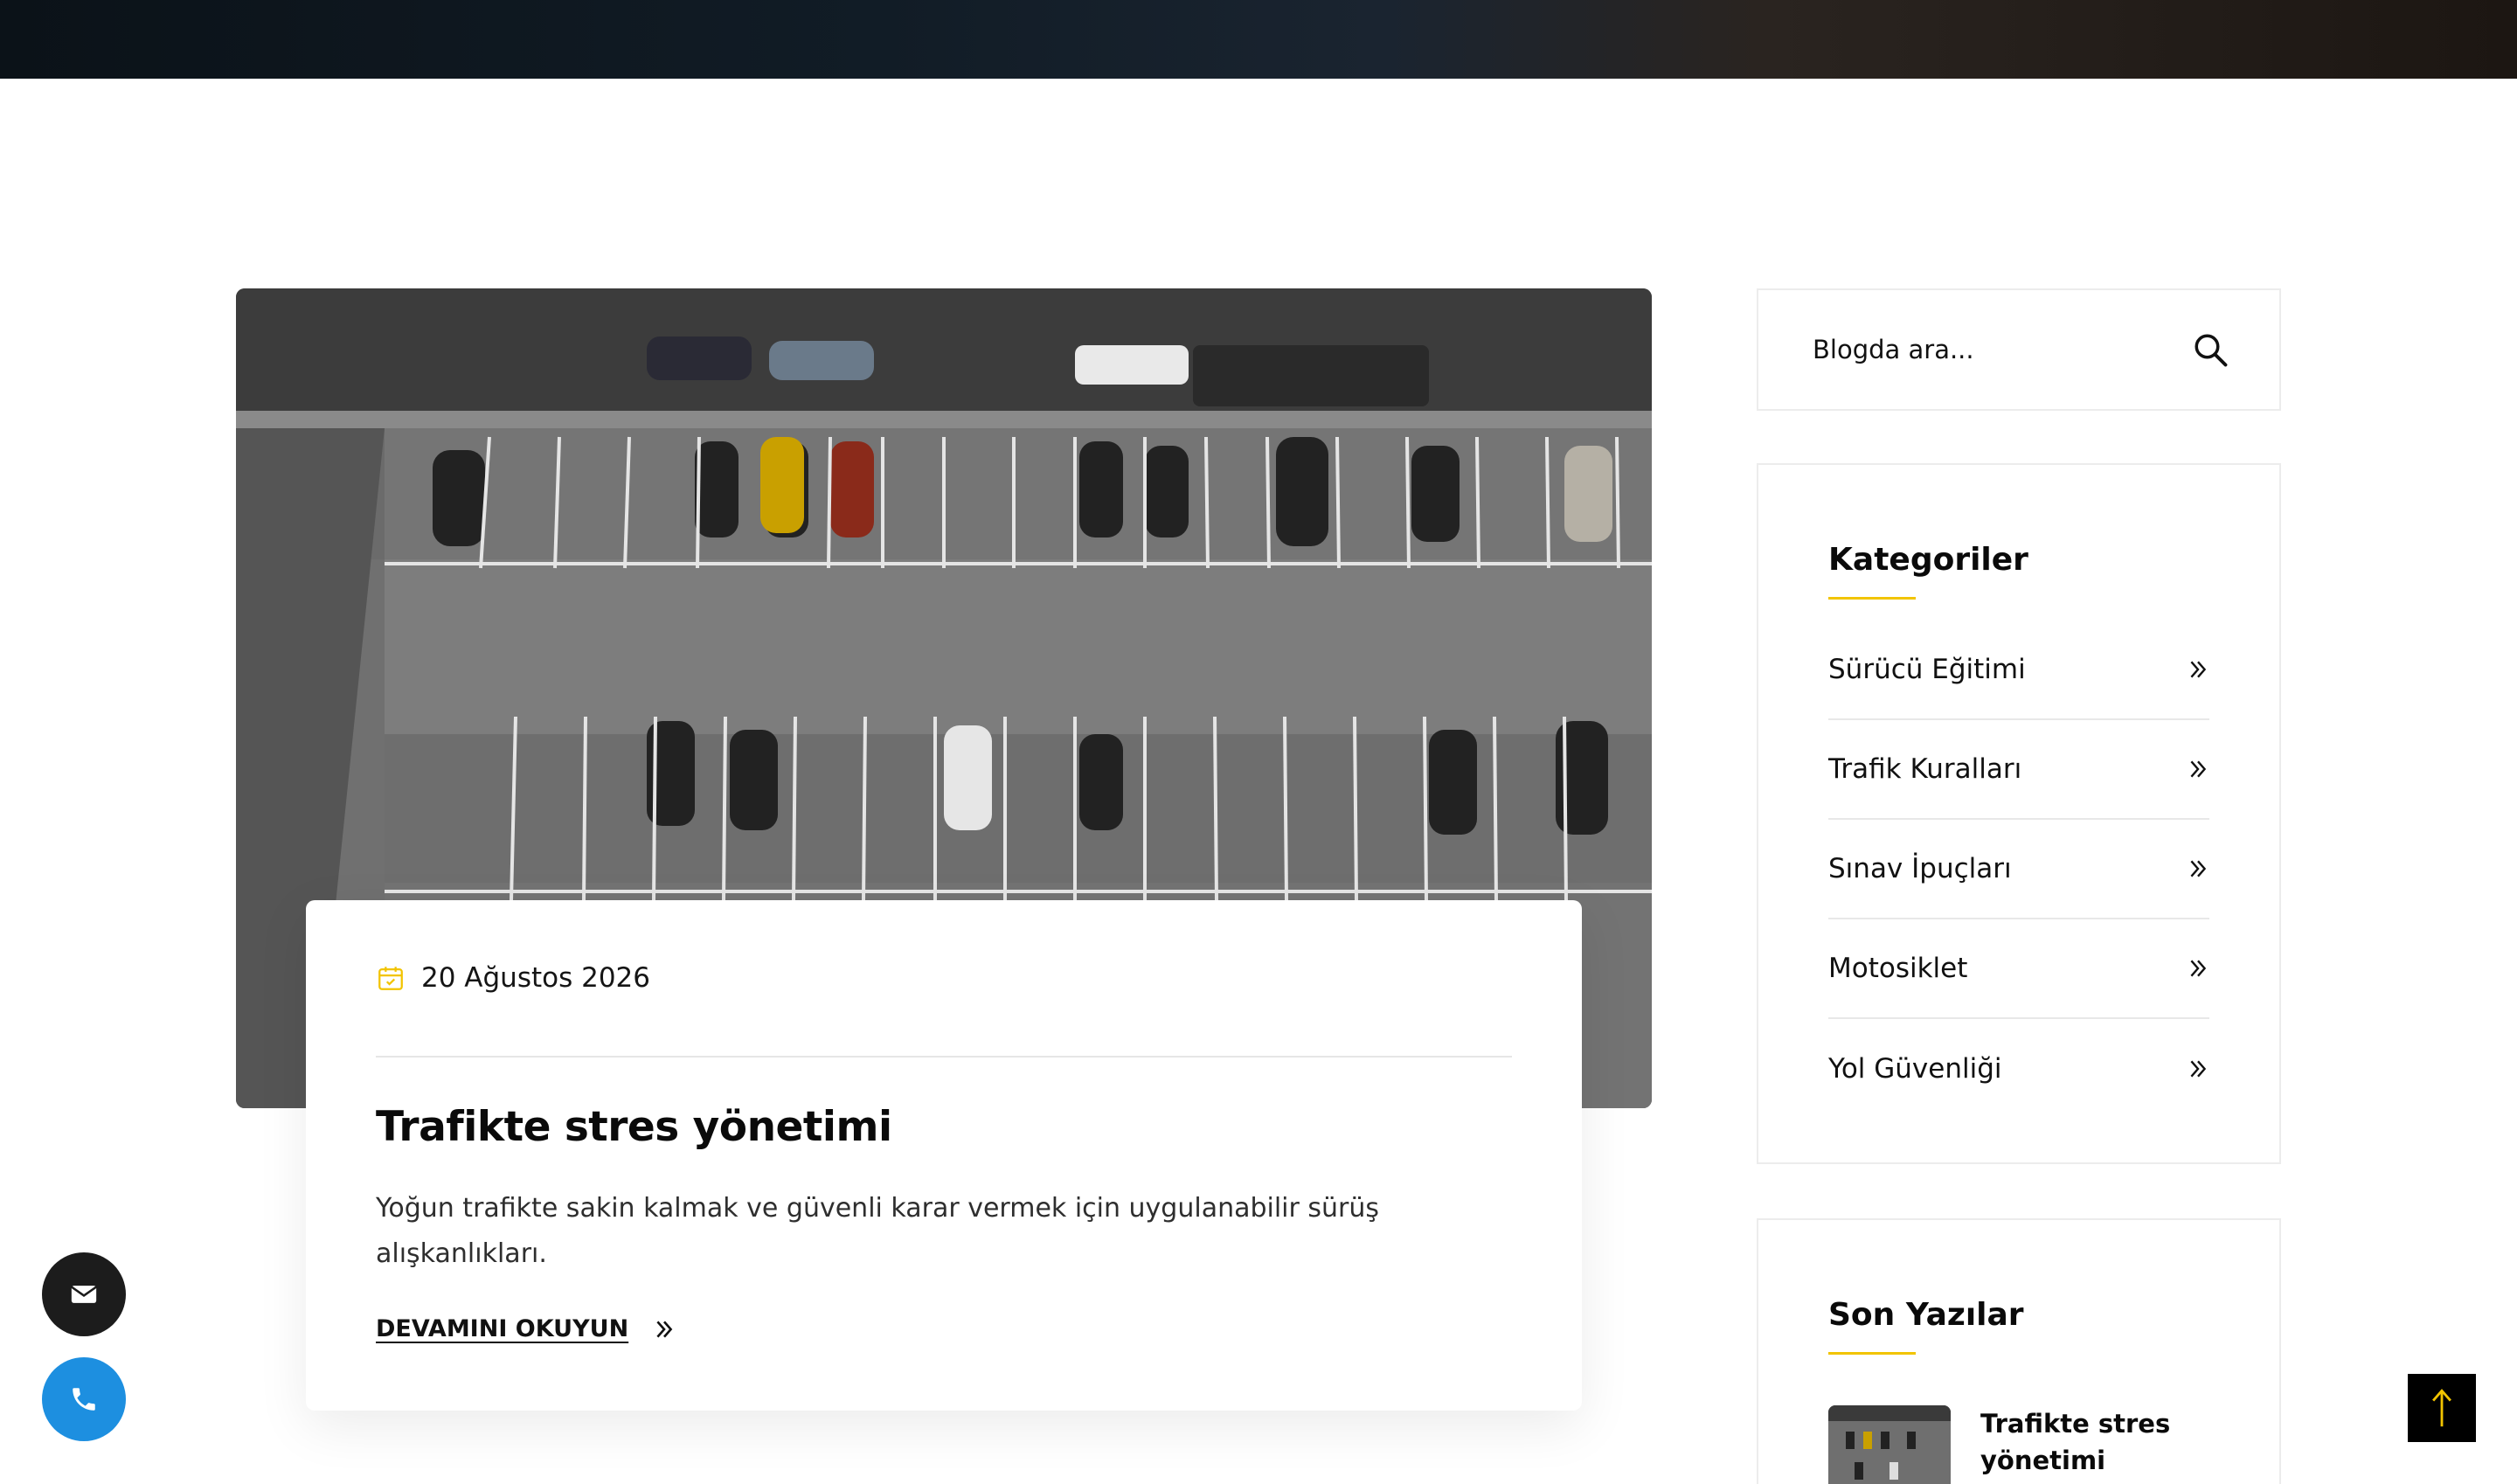 The image size is (2517, 1484). Describe the element at coordinates (1926, 1315) in the screenshot. I see `recent-posts-title: Son Yazılar` at that location.